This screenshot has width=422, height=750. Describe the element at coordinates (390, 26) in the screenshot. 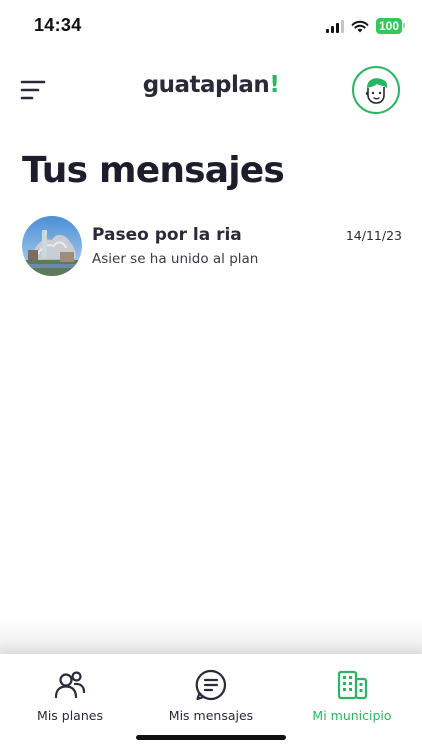

I see `battery-indicator: 100` at that location.